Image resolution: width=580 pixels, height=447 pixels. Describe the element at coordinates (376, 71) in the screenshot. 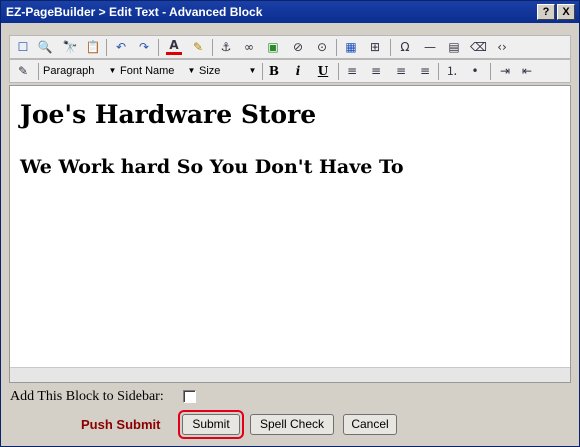

I see `align-center-icon: ≡` at that location.